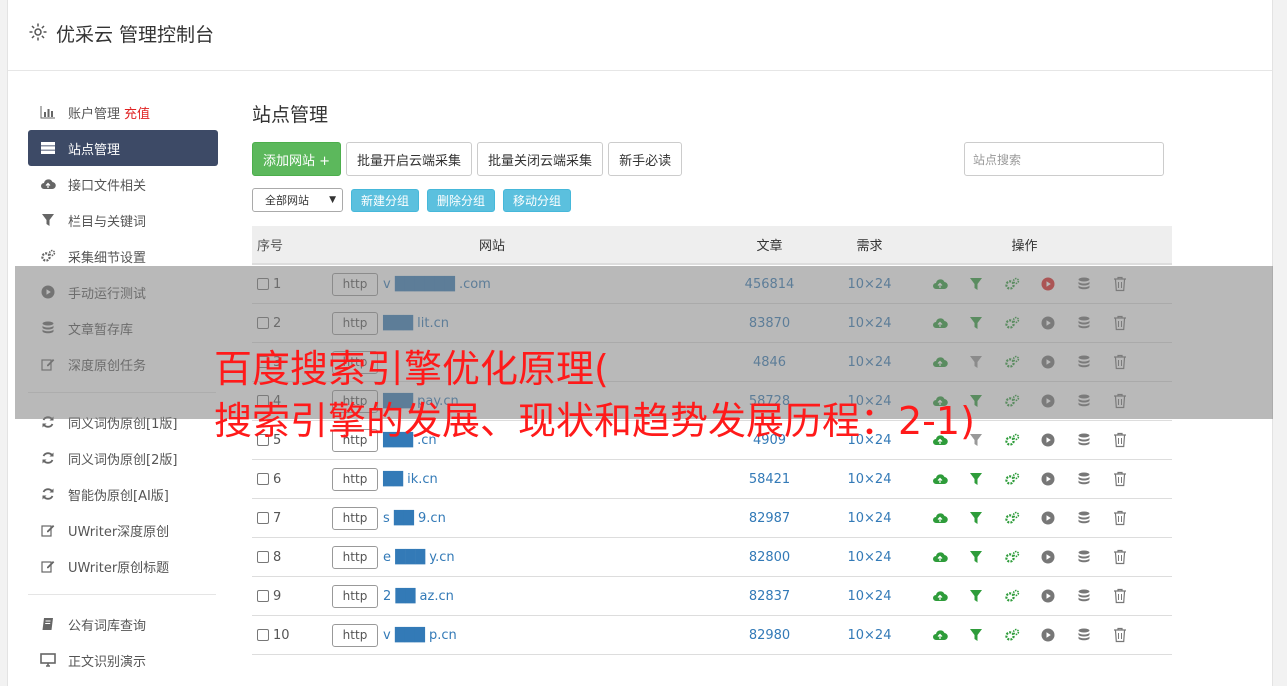 The image size is (1287, 686). I want to click on sidebar-item-label: 接口文件相关, so click(107, 186).